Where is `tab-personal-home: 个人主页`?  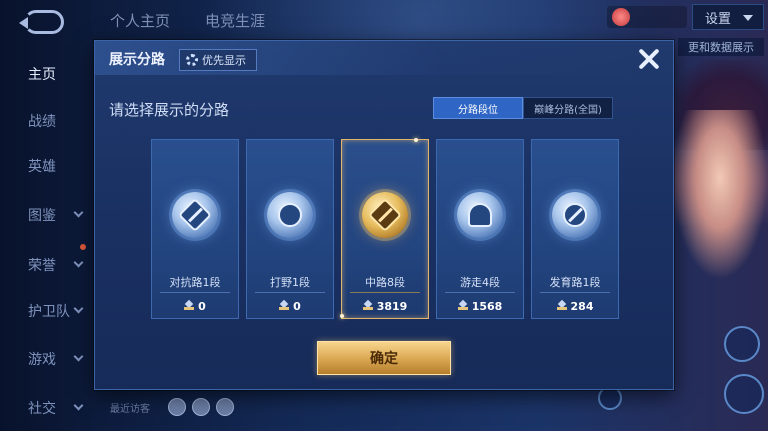
tab-personal-home: 个人主页 is located at coordinates (140, 20).